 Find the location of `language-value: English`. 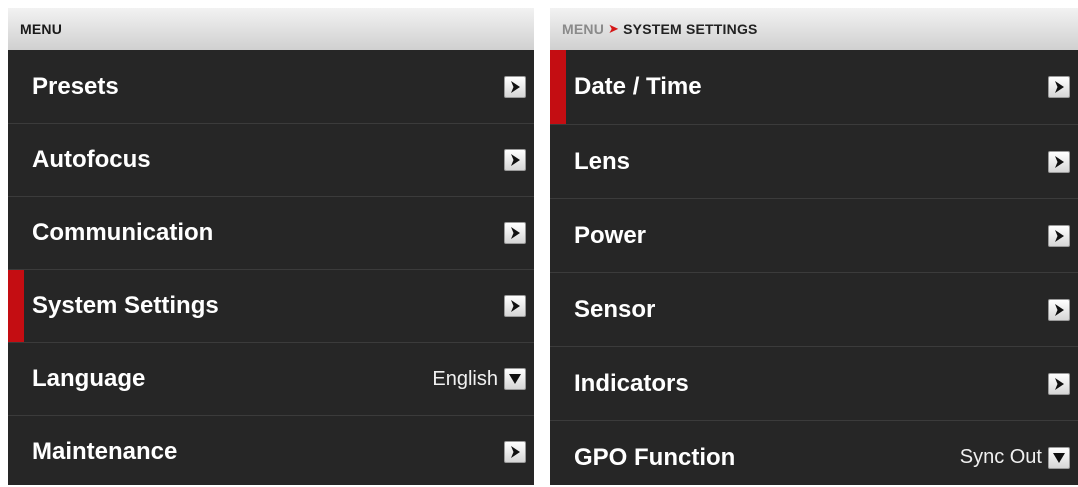

language-value: English is located at coordinates (465, 379).